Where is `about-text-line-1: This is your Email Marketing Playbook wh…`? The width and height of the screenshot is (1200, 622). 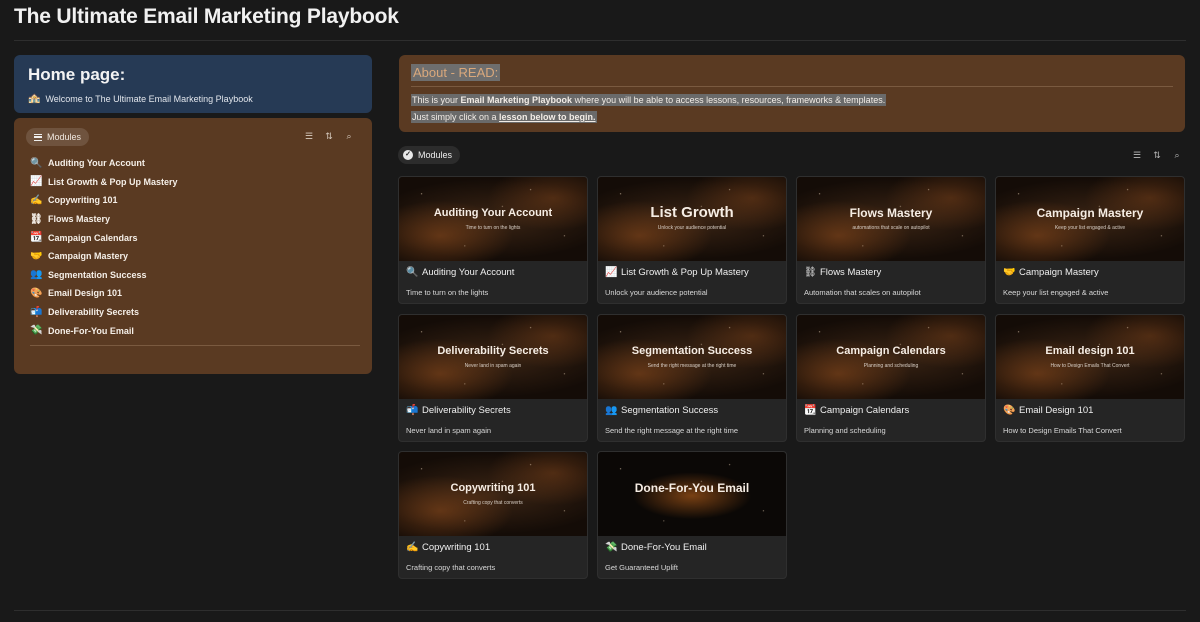 about-text-line-1: This is your Email Marketing Playbook wh… is located at coordinates (649, 100).